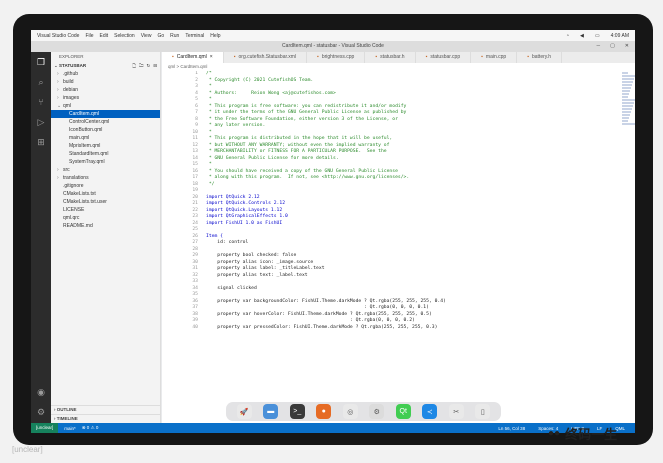 This screenshot has width=663, height=463. Describe the element at coordinates (106, 418) in the screenshot. I see `timeline-section: › TIMELINE` at that location.